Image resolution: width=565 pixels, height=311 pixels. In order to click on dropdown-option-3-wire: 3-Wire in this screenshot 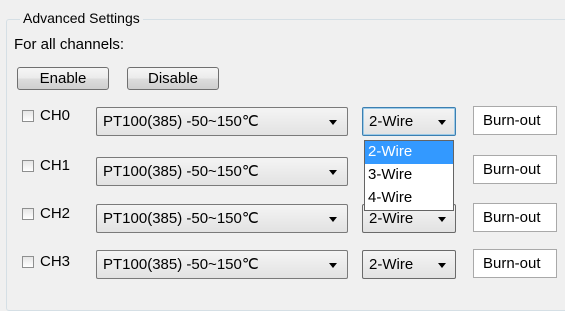, I will do `click(409, 175)`.